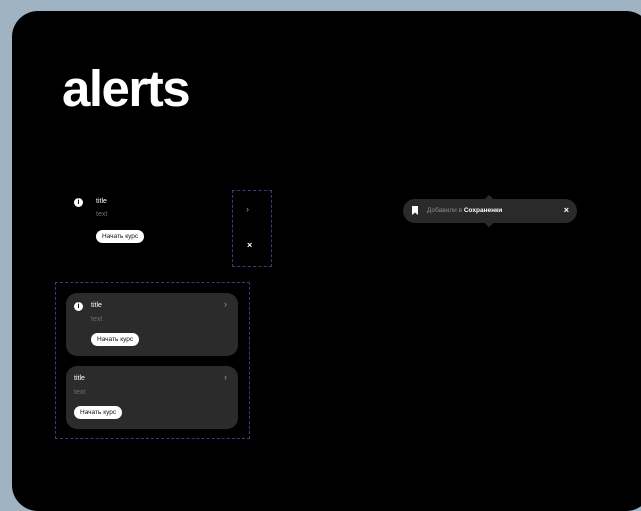 The width and height of the screenshot is (641, 511). What do you see at coordinates (489, 199) in the screenshot?
I see `toast-arrow-top` at bounding box center [489, 199].